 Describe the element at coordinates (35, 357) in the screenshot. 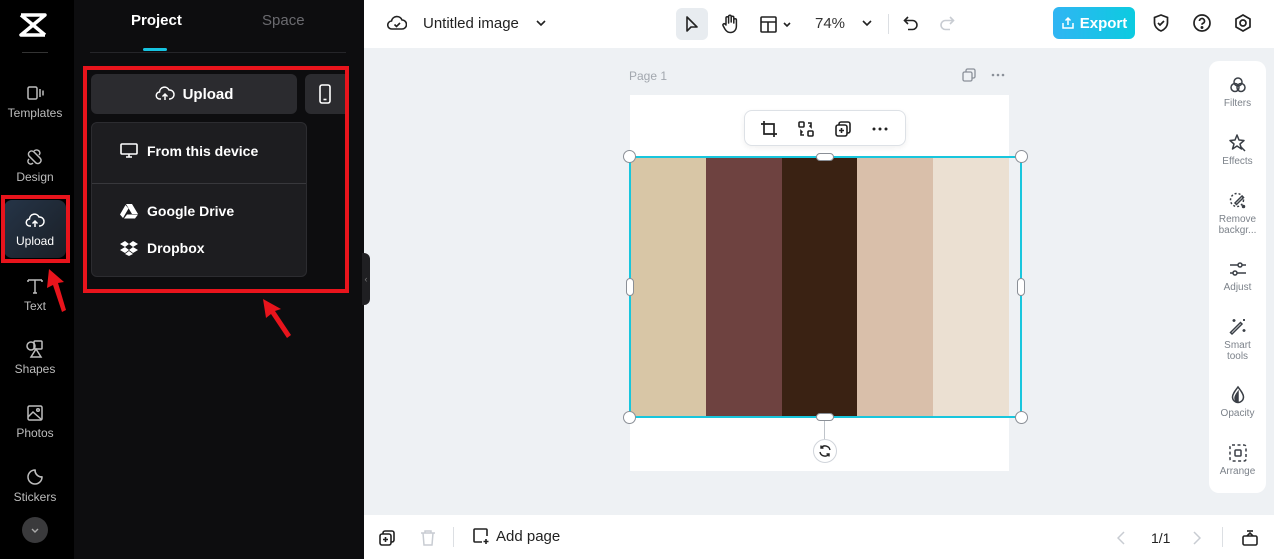

I see `rail-item-shapes: Shapes` at that location.